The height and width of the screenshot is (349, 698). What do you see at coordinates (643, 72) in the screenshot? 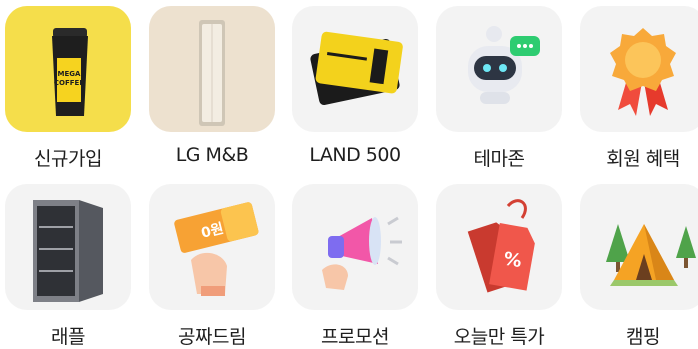
I see `medal-badge-icon` at bounding box center [643, 72].